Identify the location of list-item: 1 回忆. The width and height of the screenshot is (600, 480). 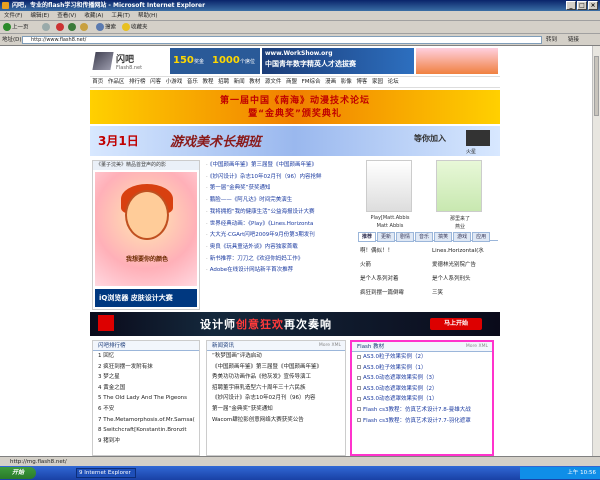
(146, 356).